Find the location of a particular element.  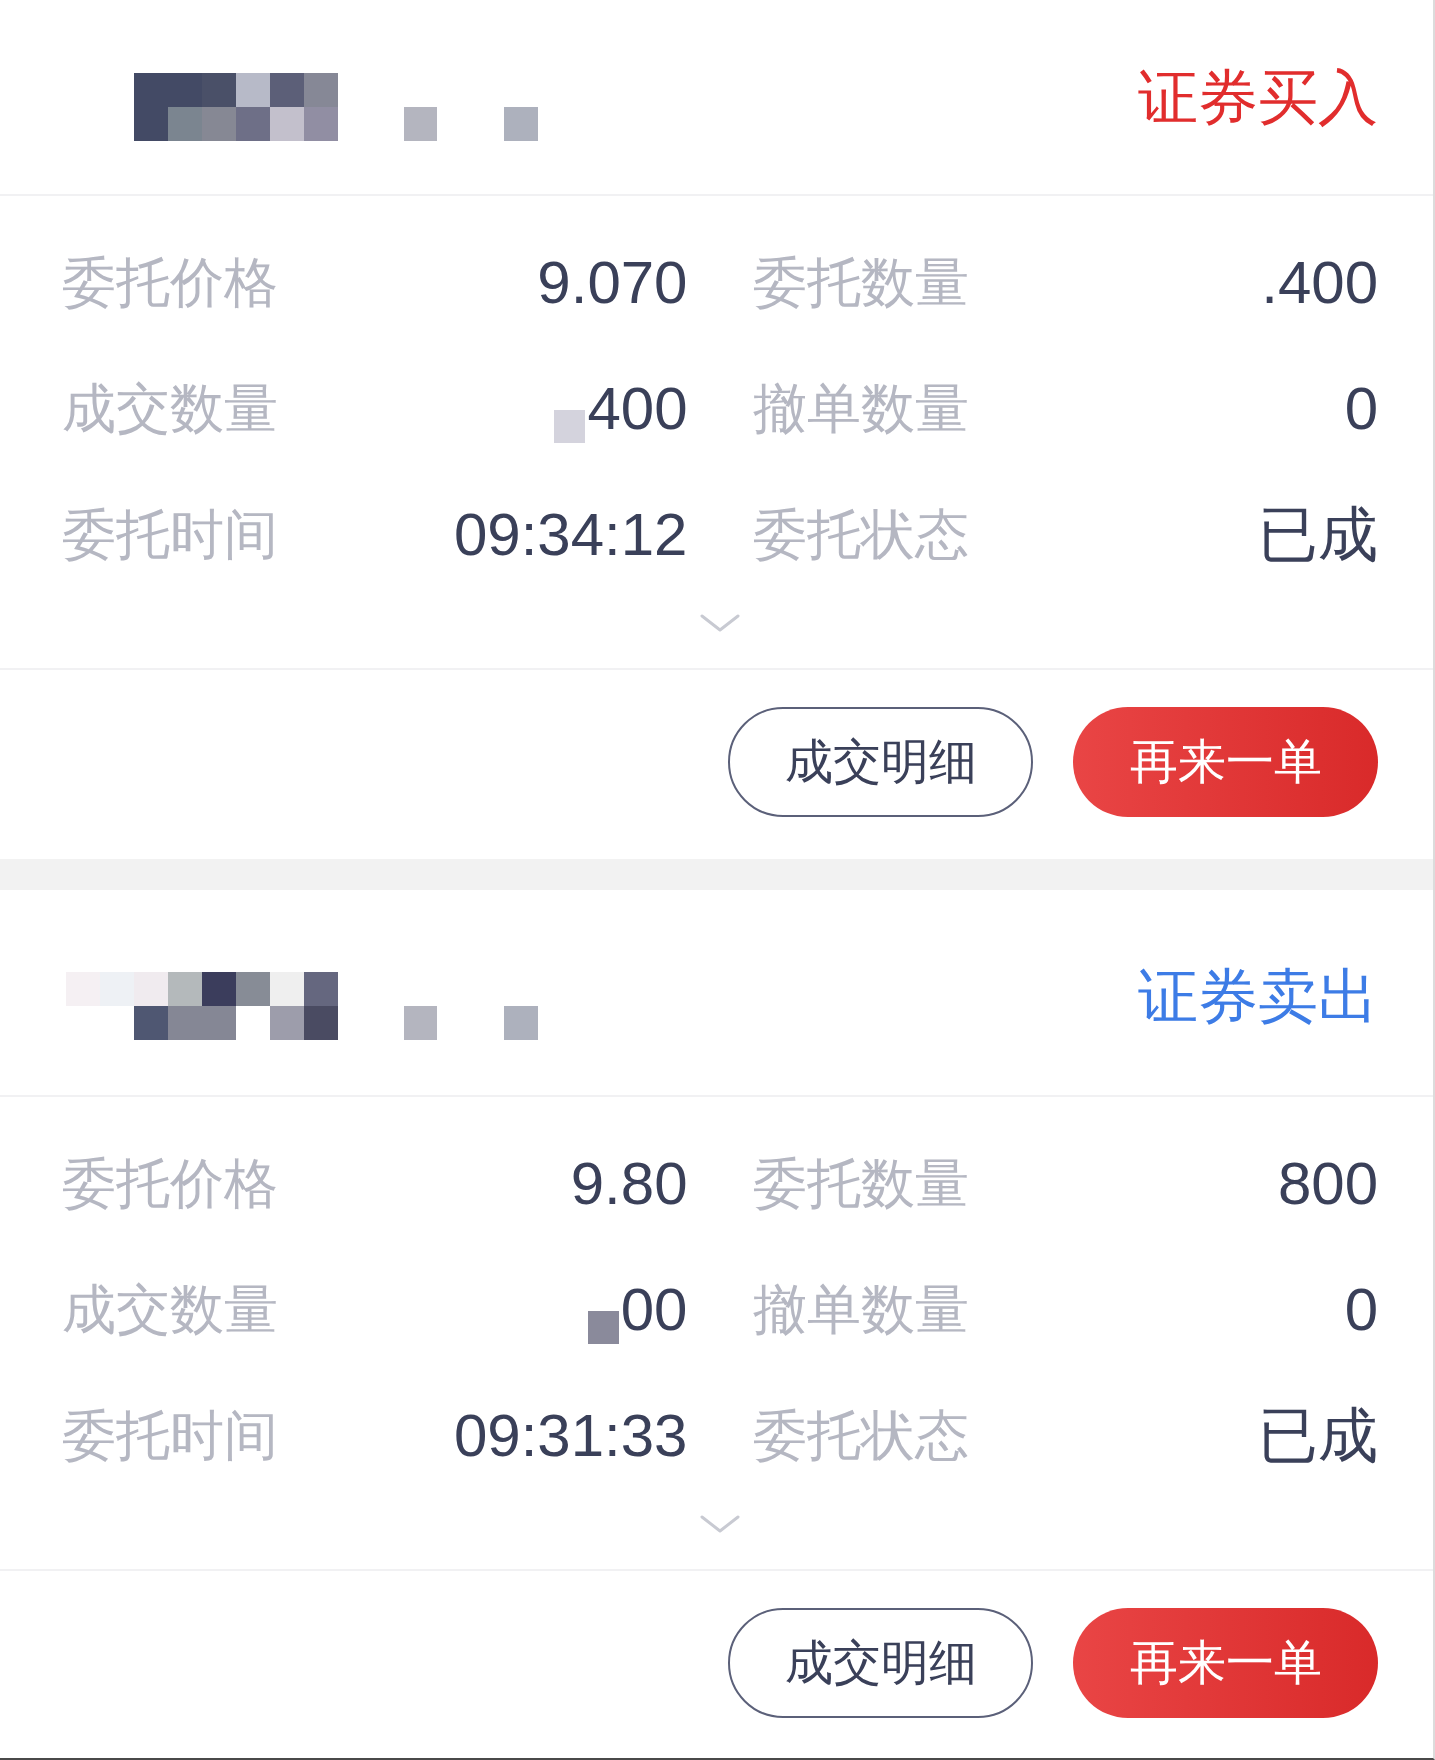

field-value: 09:31:33 is located at coordinates (570, 1436).